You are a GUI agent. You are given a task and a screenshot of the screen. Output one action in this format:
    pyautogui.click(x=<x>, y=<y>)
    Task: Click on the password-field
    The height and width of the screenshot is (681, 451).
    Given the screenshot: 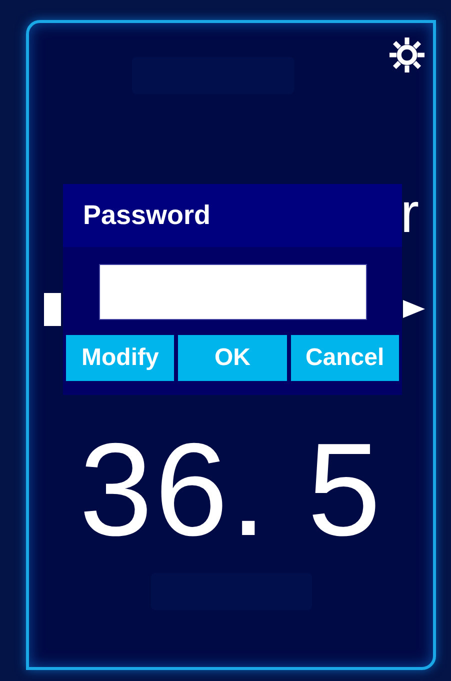 What is the action you would take?
    pyautogui.click(x=232, y=292)
    